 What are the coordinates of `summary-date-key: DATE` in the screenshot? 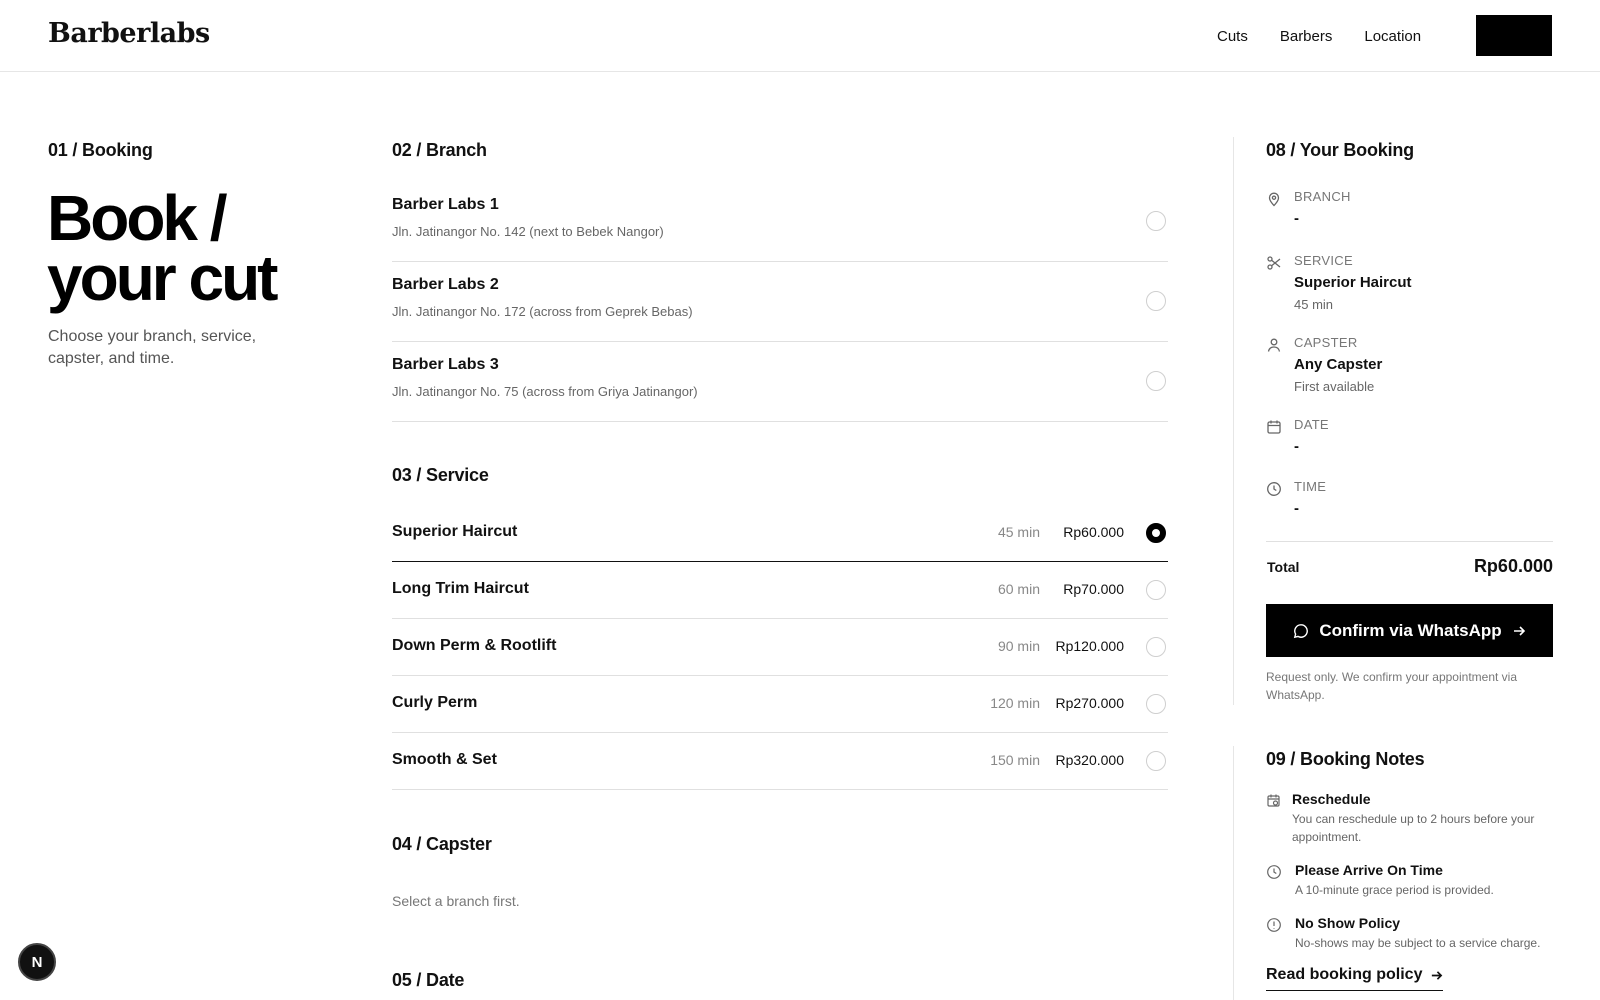 It's located at (1311, 424).